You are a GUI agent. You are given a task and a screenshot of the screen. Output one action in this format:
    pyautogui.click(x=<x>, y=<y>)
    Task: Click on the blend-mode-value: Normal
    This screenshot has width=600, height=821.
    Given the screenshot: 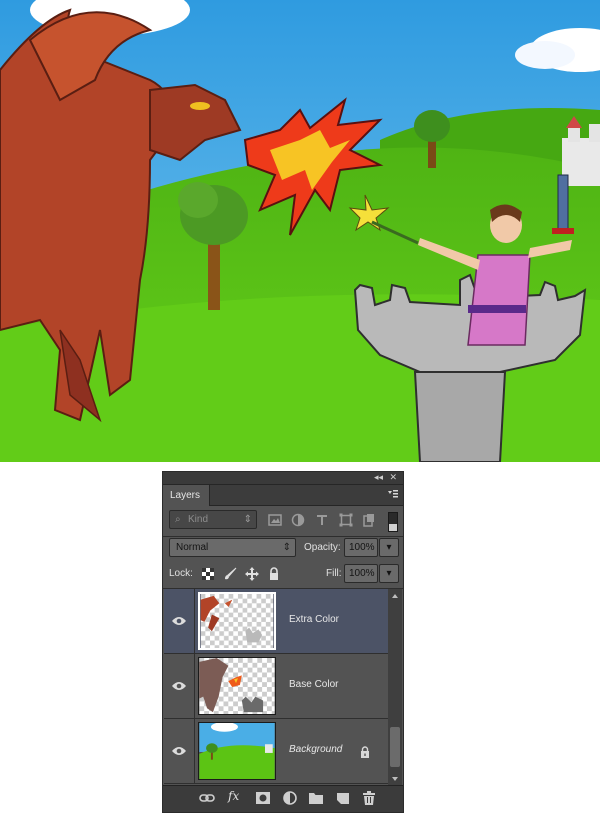 What is the action you would take?
    pyautogui.click(x=192, y=547)
    